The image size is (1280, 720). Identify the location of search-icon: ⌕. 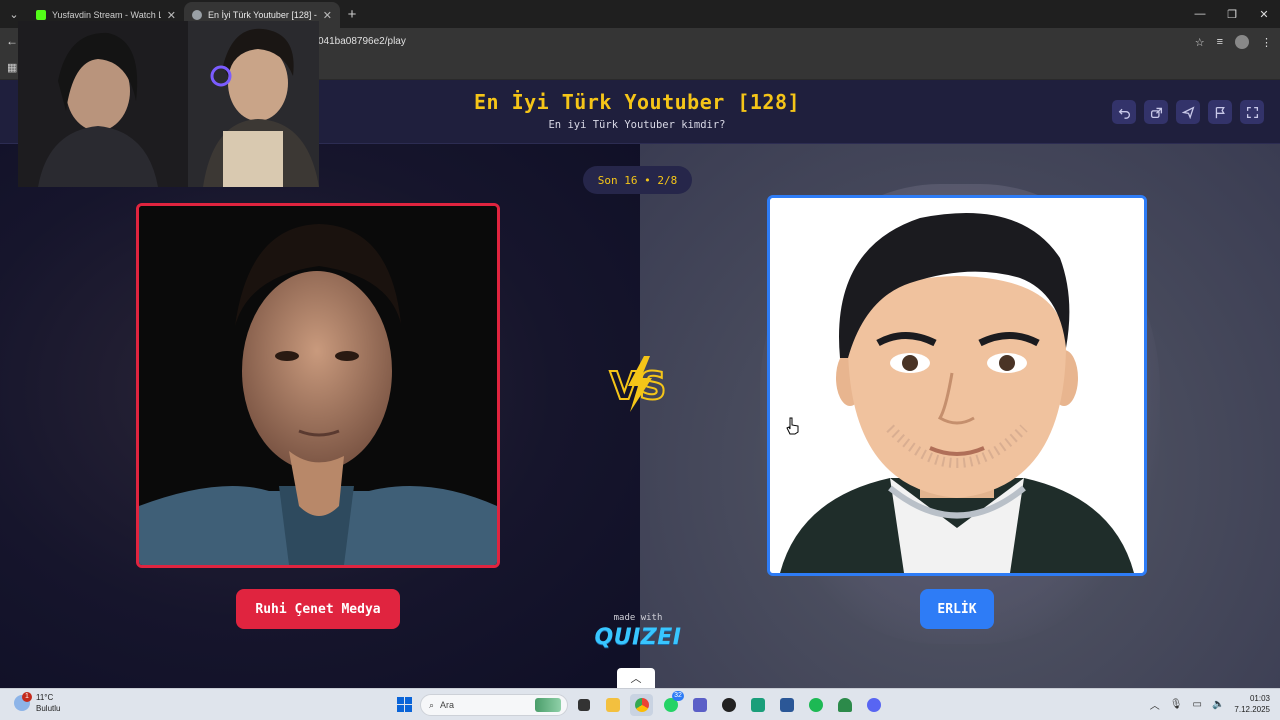
(432, 704).